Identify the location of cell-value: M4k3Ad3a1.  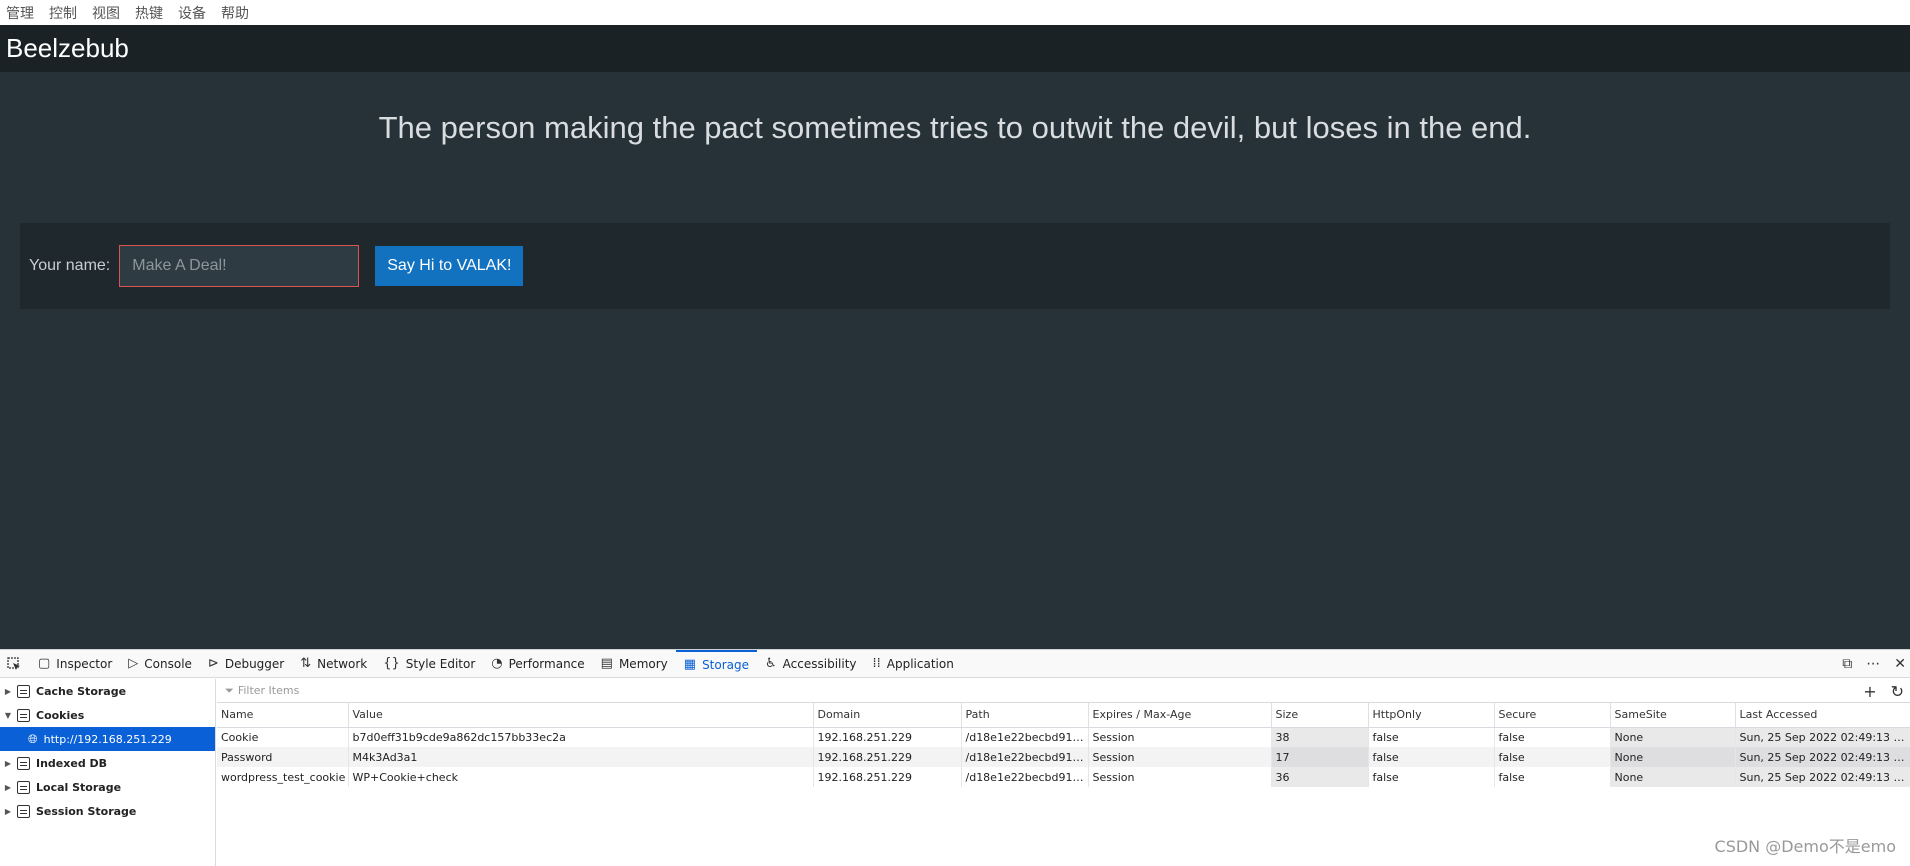
(580, 757).